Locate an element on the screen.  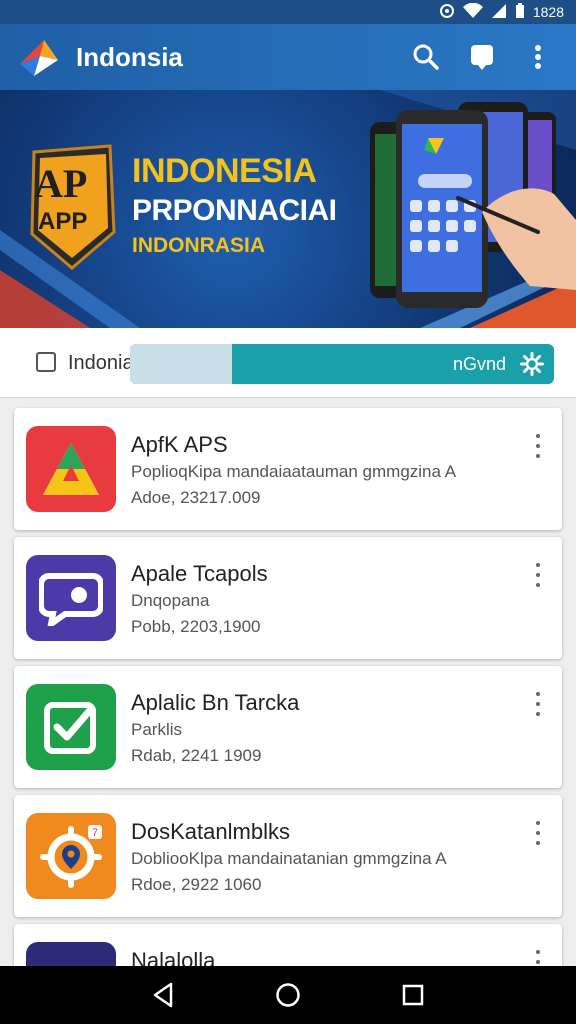
battery-icon is located at coordinates (520, 12).